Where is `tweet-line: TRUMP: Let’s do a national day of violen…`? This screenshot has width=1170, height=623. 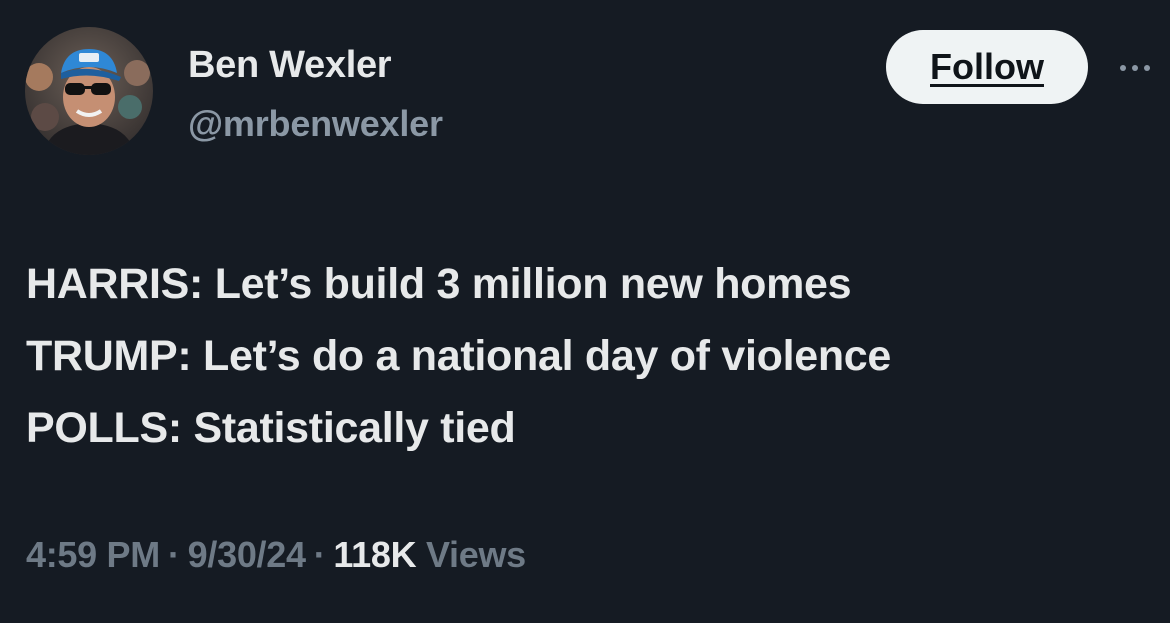
tweet-line: TRUMP: Let’s do a national day of violen… is located at coordinates (459, 356).